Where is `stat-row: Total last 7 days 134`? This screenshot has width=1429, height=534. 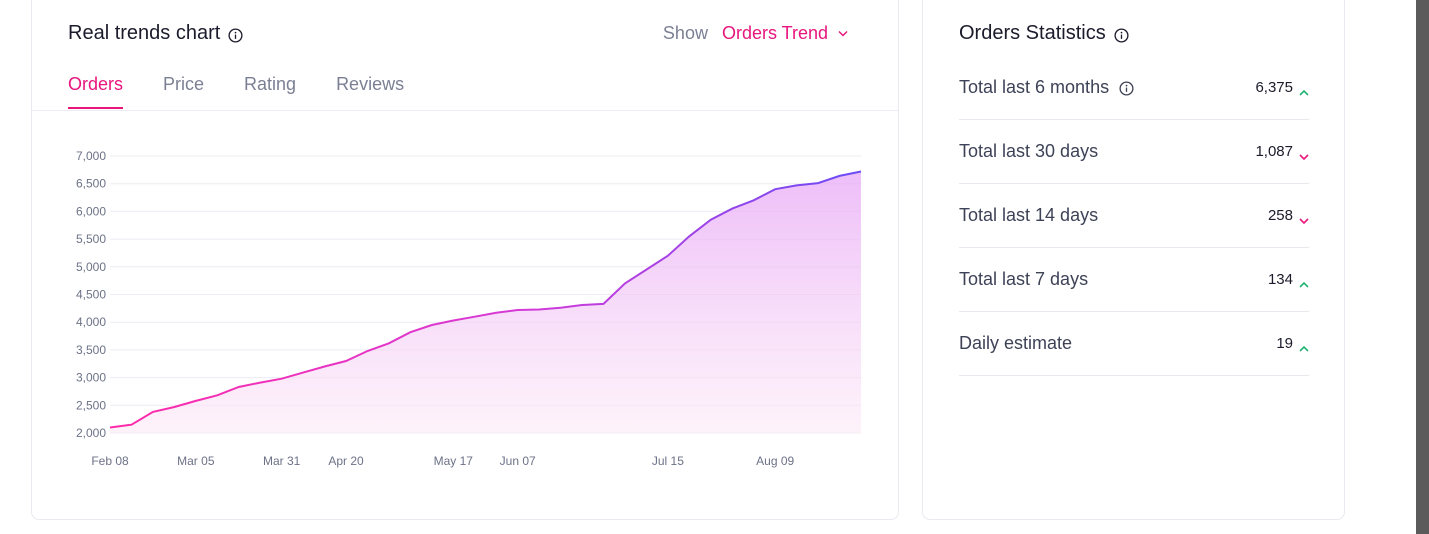
stat-row: Total last 7 days 134 is located at coordinates (1134, 280).